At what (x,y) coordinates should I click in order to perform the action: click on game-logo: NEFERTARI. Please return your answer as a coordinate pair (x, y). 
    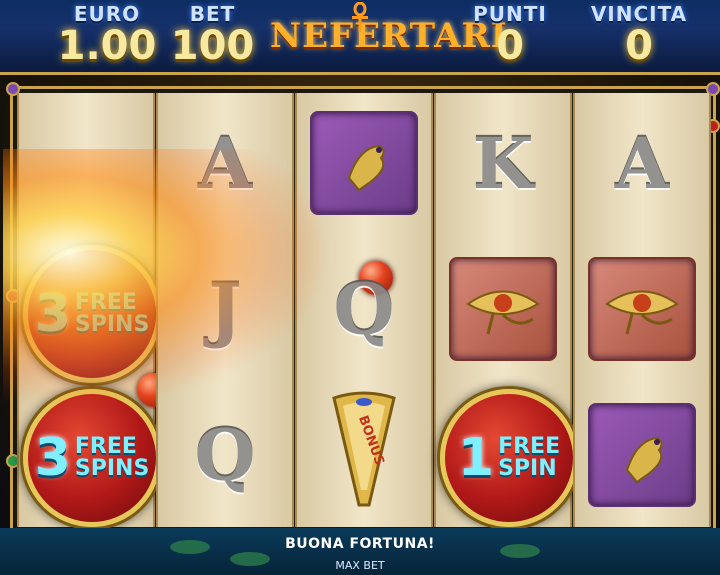
    Looking at the image, I should click on (388, 34).